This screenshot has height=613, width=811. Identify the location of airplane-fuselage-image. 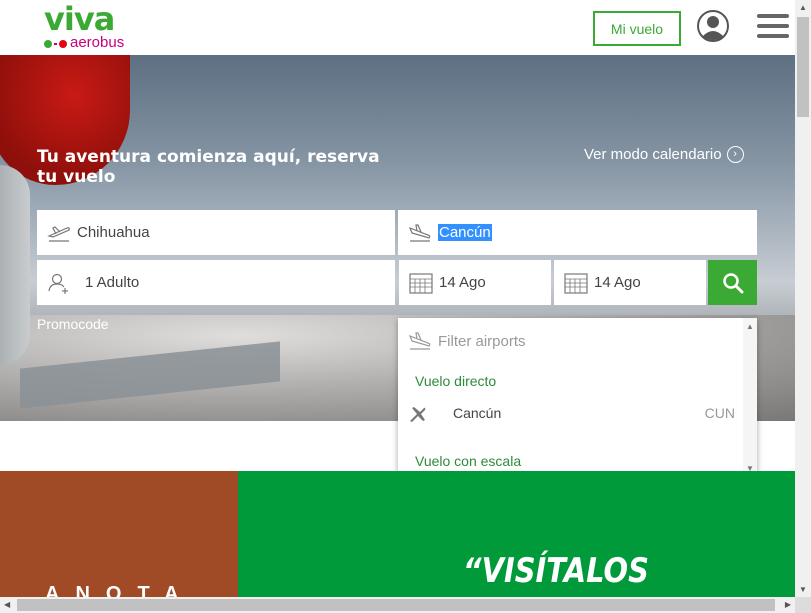
(15, 265).